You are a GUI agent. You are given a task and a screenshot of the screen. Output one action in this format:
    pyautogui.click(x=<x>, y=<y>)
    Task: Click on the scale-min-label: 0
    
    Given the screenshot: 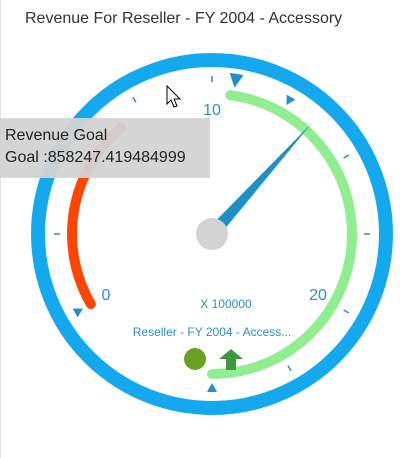 What is the action you would take?
    pyautogui.click(x=106, y=295)
    